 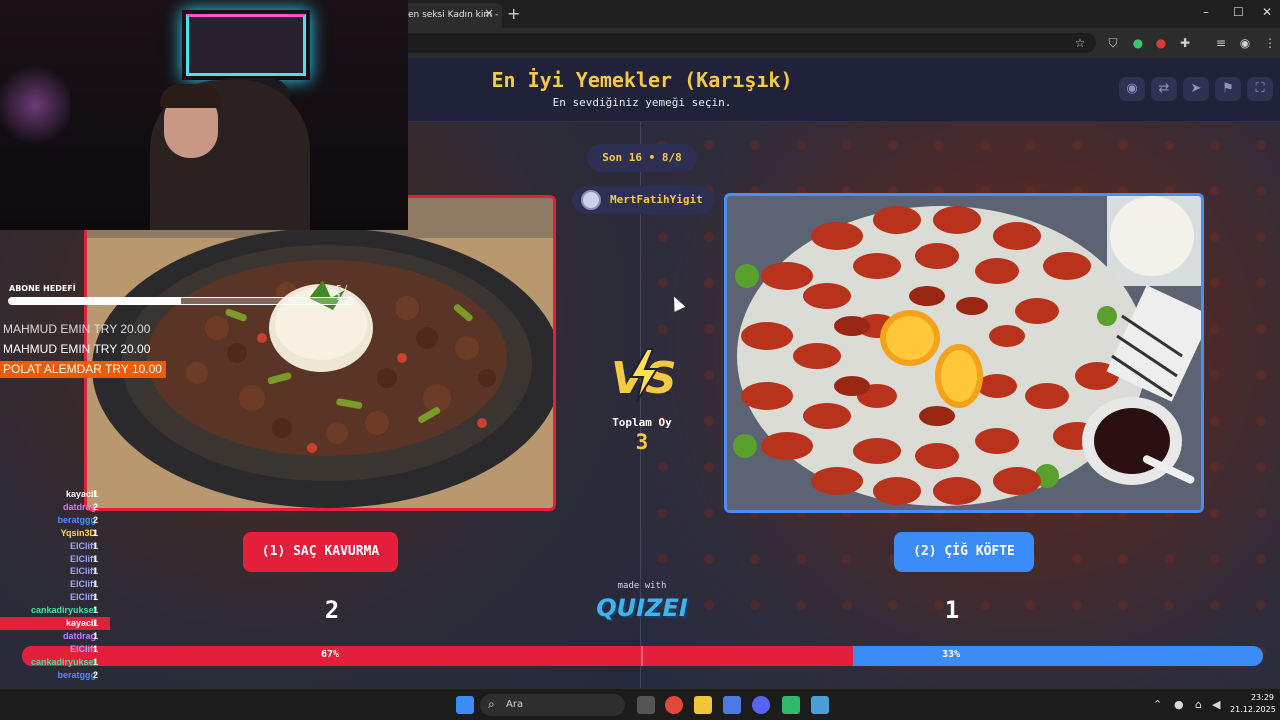 I want to click on leaderboard-row: cankadiryuksel 1, so click(x=55, y=662).